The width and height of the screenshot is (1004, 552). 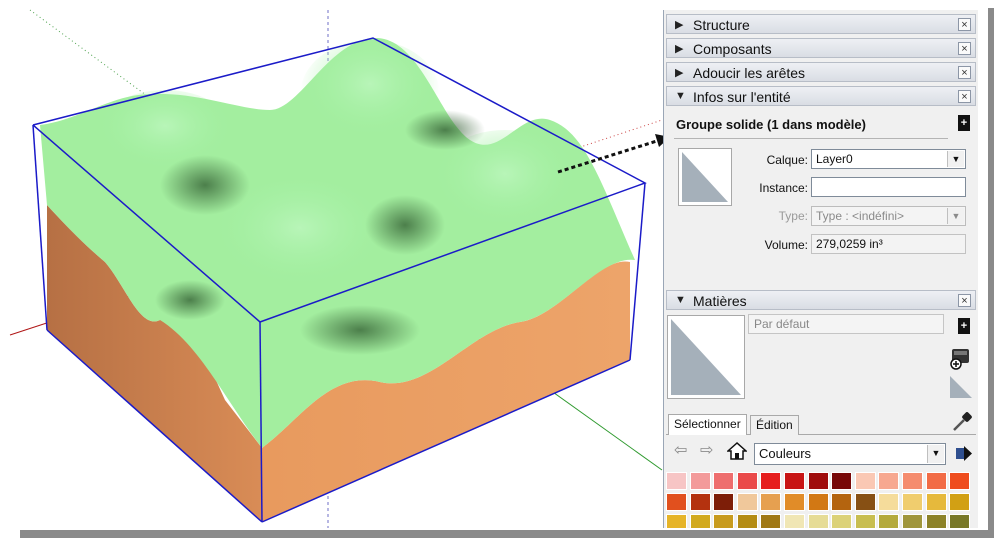 What do you see at coordinates (707, 424) in the screenshot?
I see `tab-select: Sélectionner` at bounding box center [707, 424].